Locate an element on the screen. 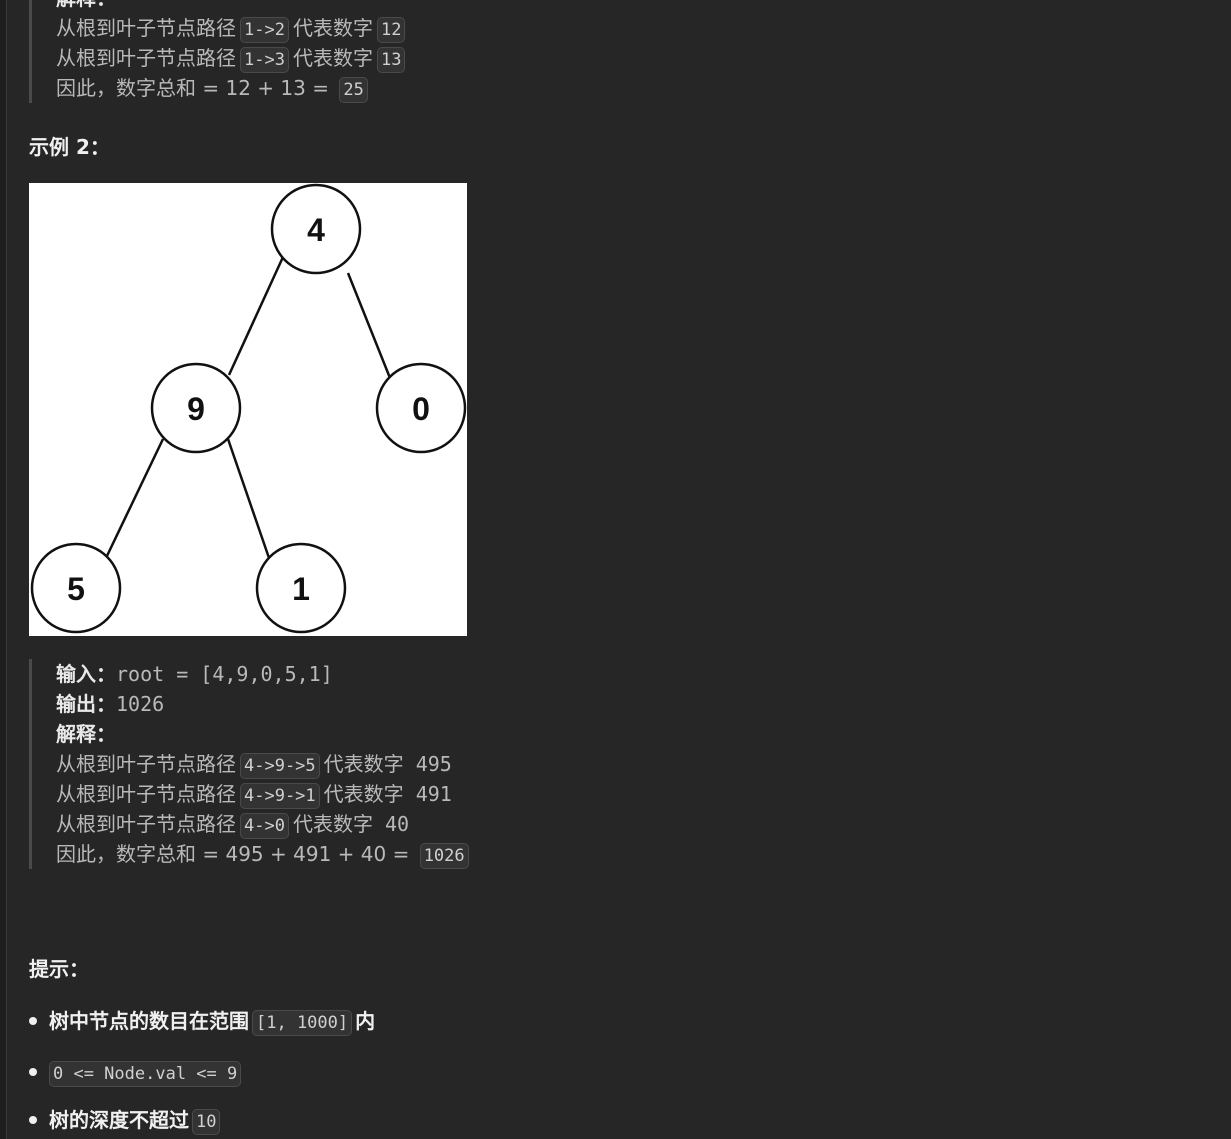 This screenshot has width=1231, height=1139. left-panel-edge is located at coordinates (3, 569).